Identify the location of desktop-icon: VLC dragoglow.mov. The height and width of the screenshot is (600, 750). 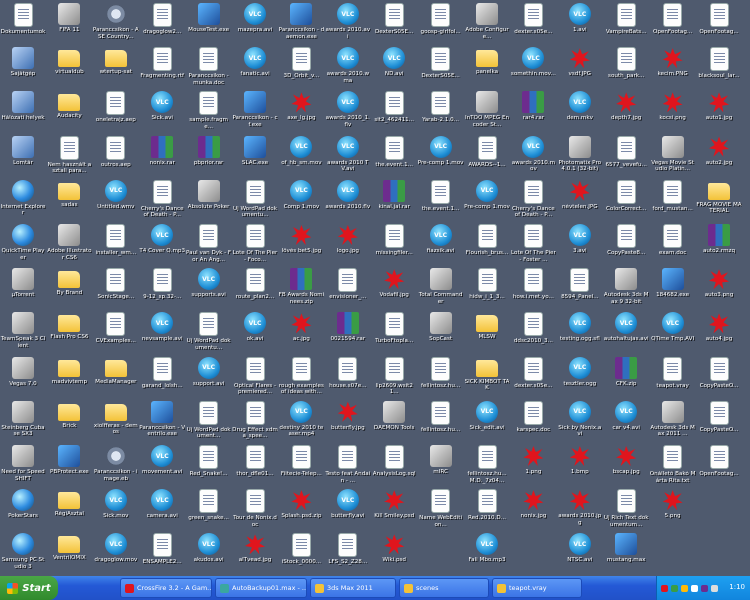
(116, 554).